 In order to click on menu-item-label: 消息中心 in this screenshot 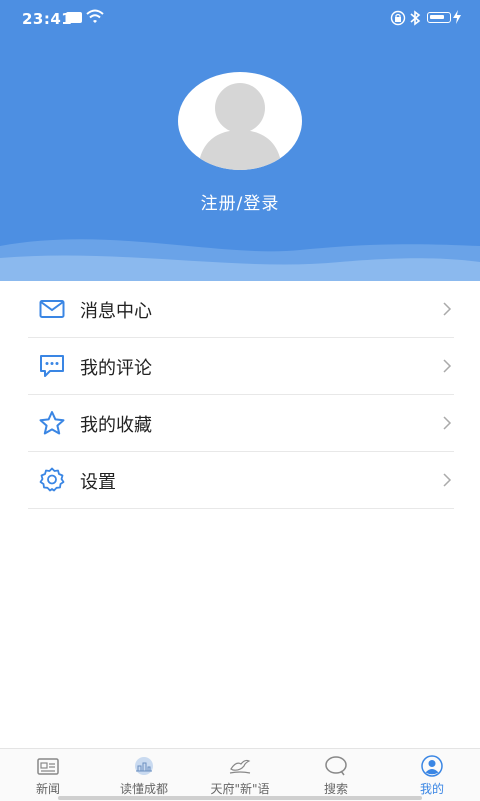, I will do `click(116, 311)`.